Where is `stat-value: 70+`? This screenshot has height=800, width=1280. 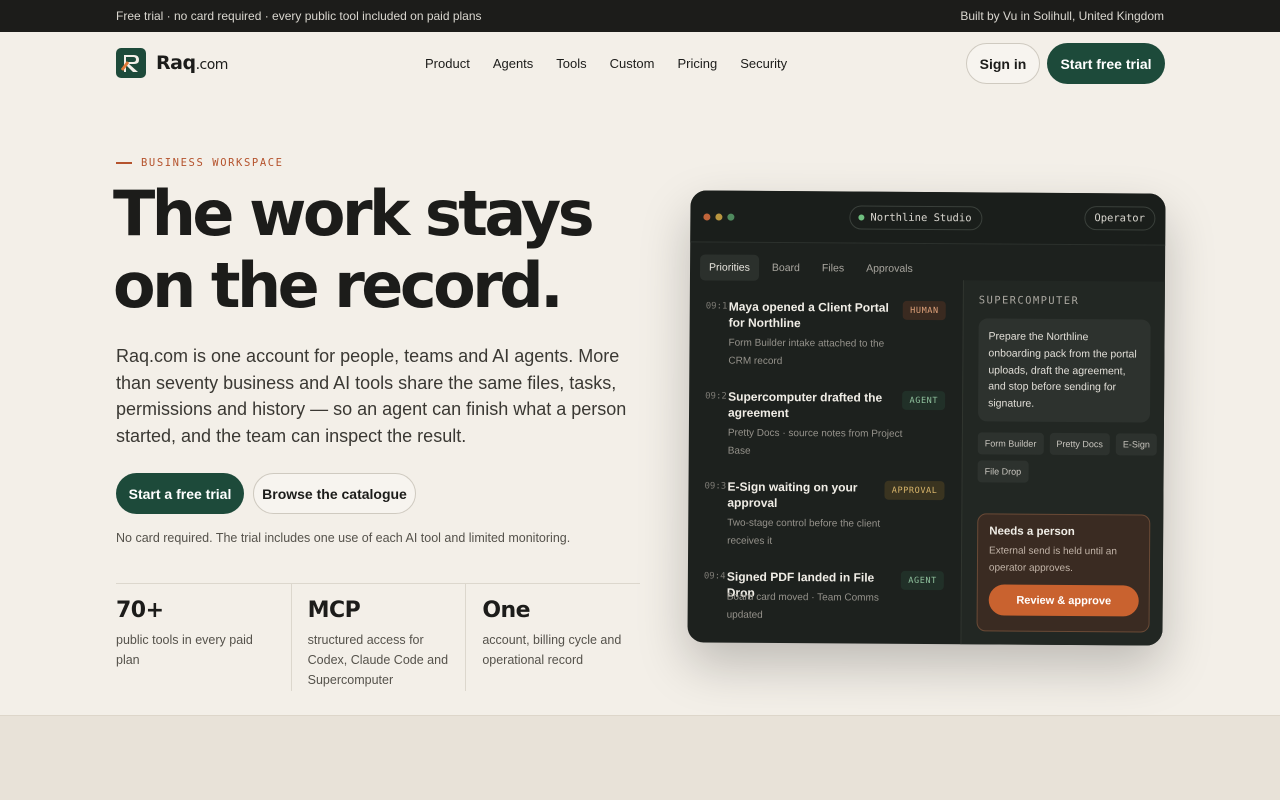
stat-value: 70+ is located at coordinates (140, 610).